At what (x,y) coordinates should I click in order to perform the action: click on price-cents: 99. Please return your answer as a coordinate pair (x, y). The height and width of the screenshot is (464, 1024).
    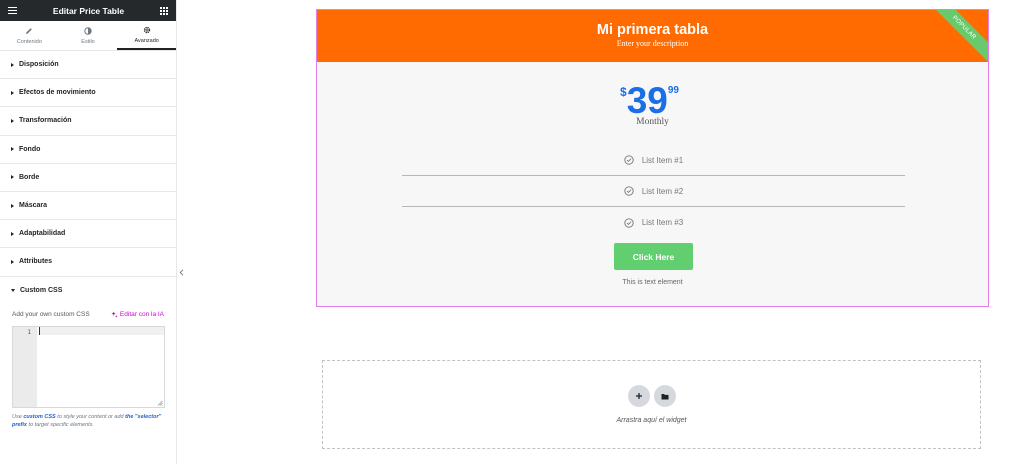
    Looking at the image, I should click on (673, 90).